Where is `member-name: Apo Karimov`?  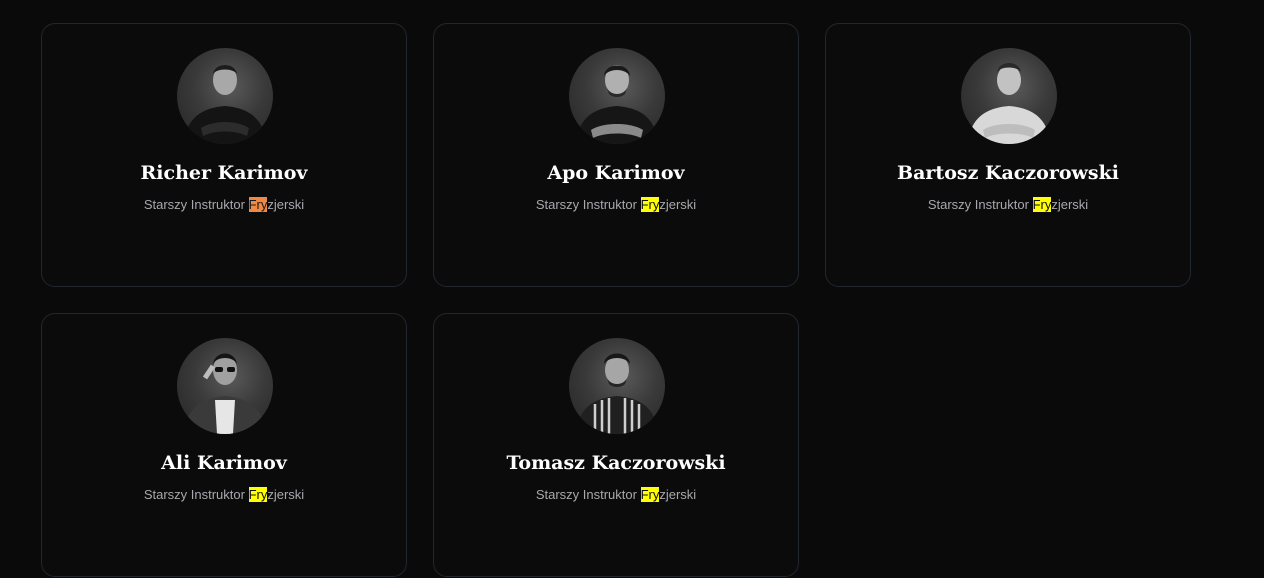
member-name: Apo Karimov is located at coordinates (616, 173).